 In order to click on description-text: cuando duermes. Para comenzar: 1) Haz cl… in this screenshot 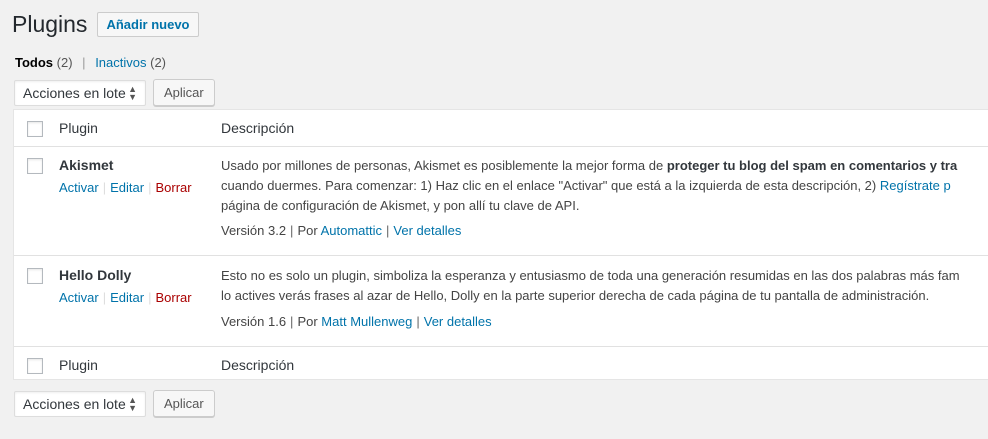, I will do `click(550, 185)`.